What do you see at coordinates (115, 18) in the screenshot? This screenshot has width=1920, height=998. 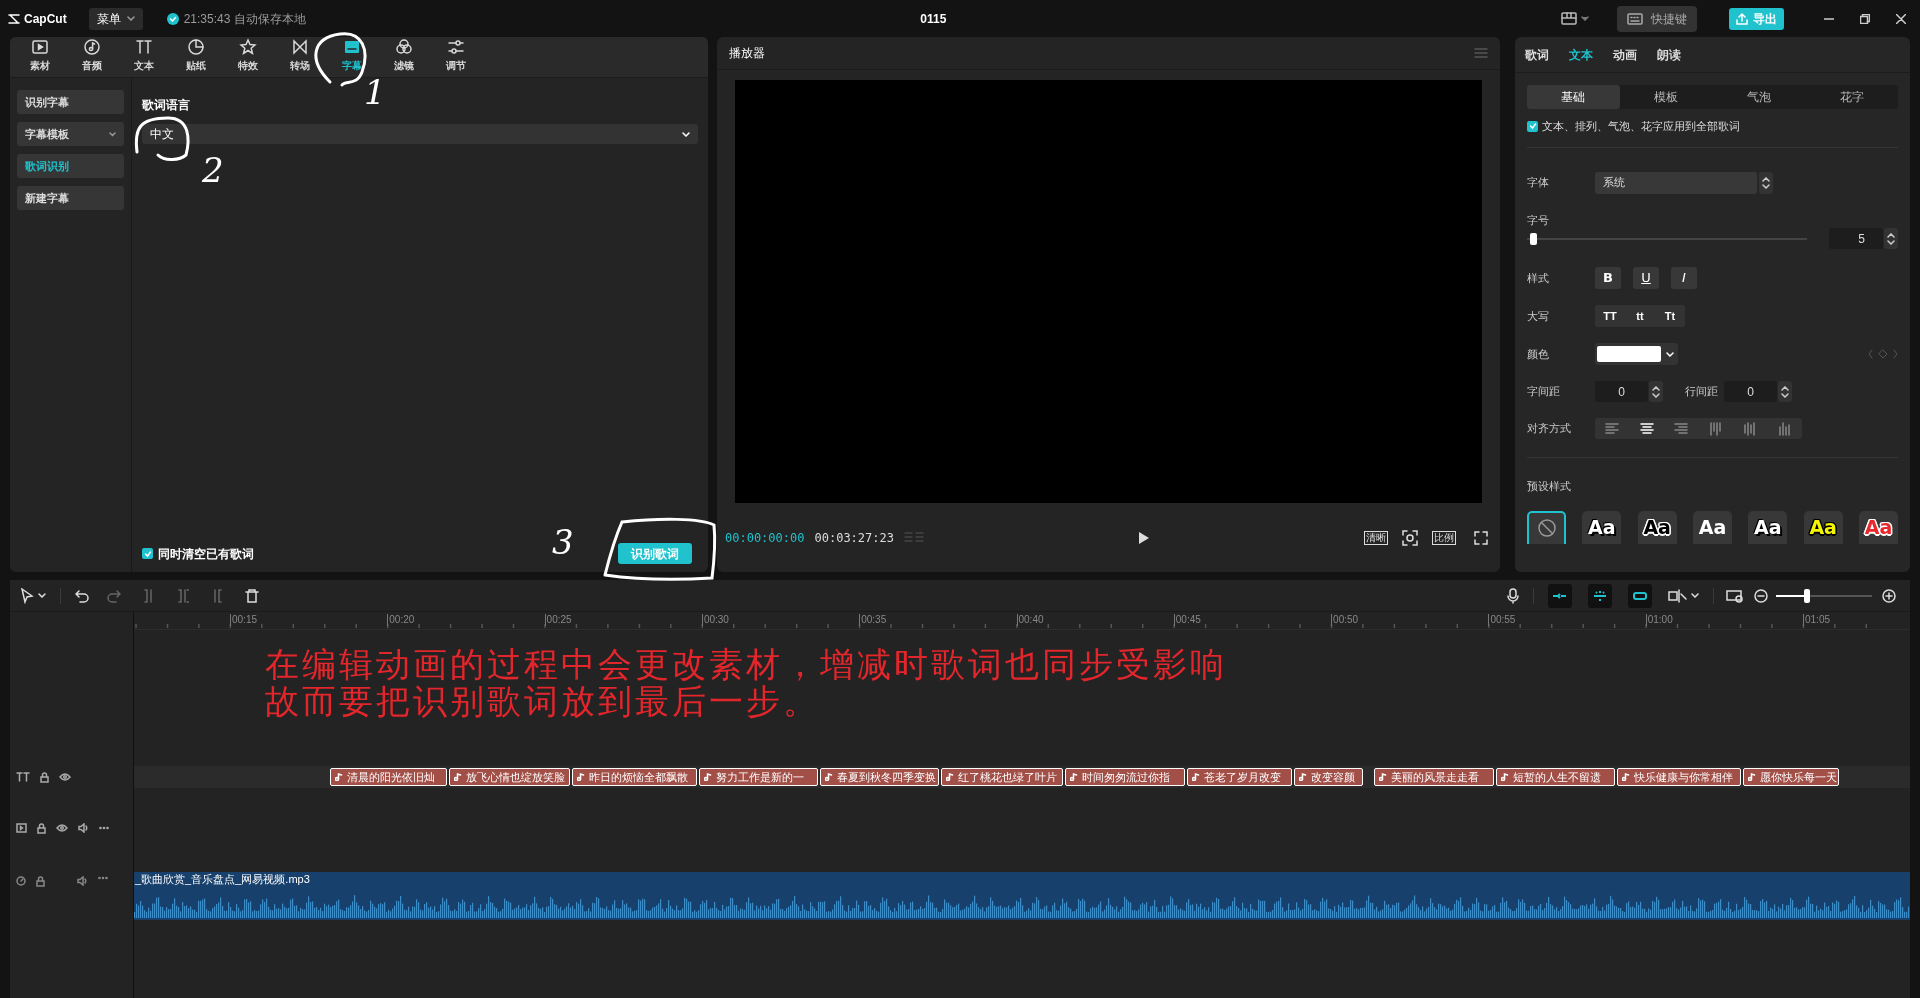 I see `menu-button: 菜单` at bounding box center [115, 18].